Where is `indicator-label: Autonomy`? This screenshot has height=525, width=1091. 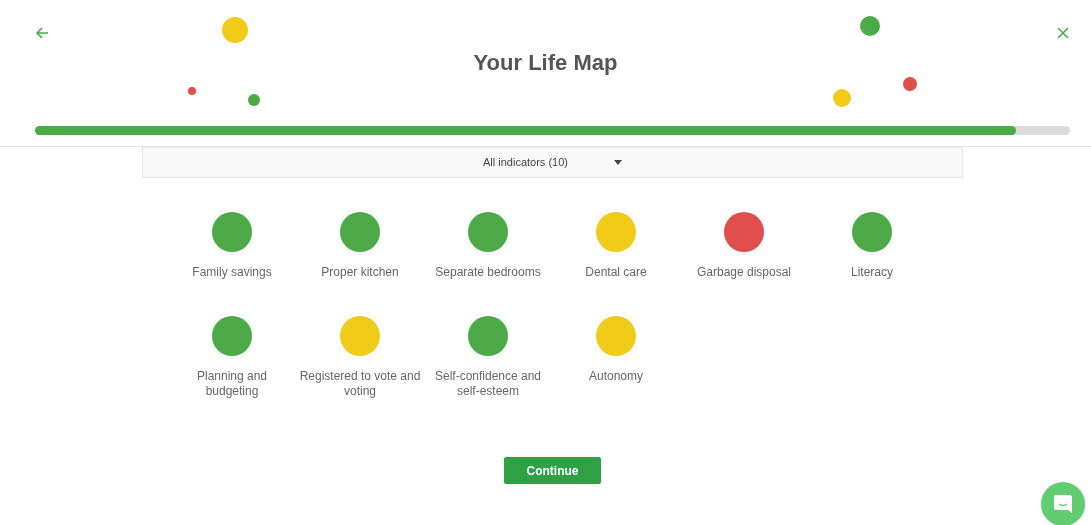 indicator-label: Autonomy is located at coordinates (616, 376).